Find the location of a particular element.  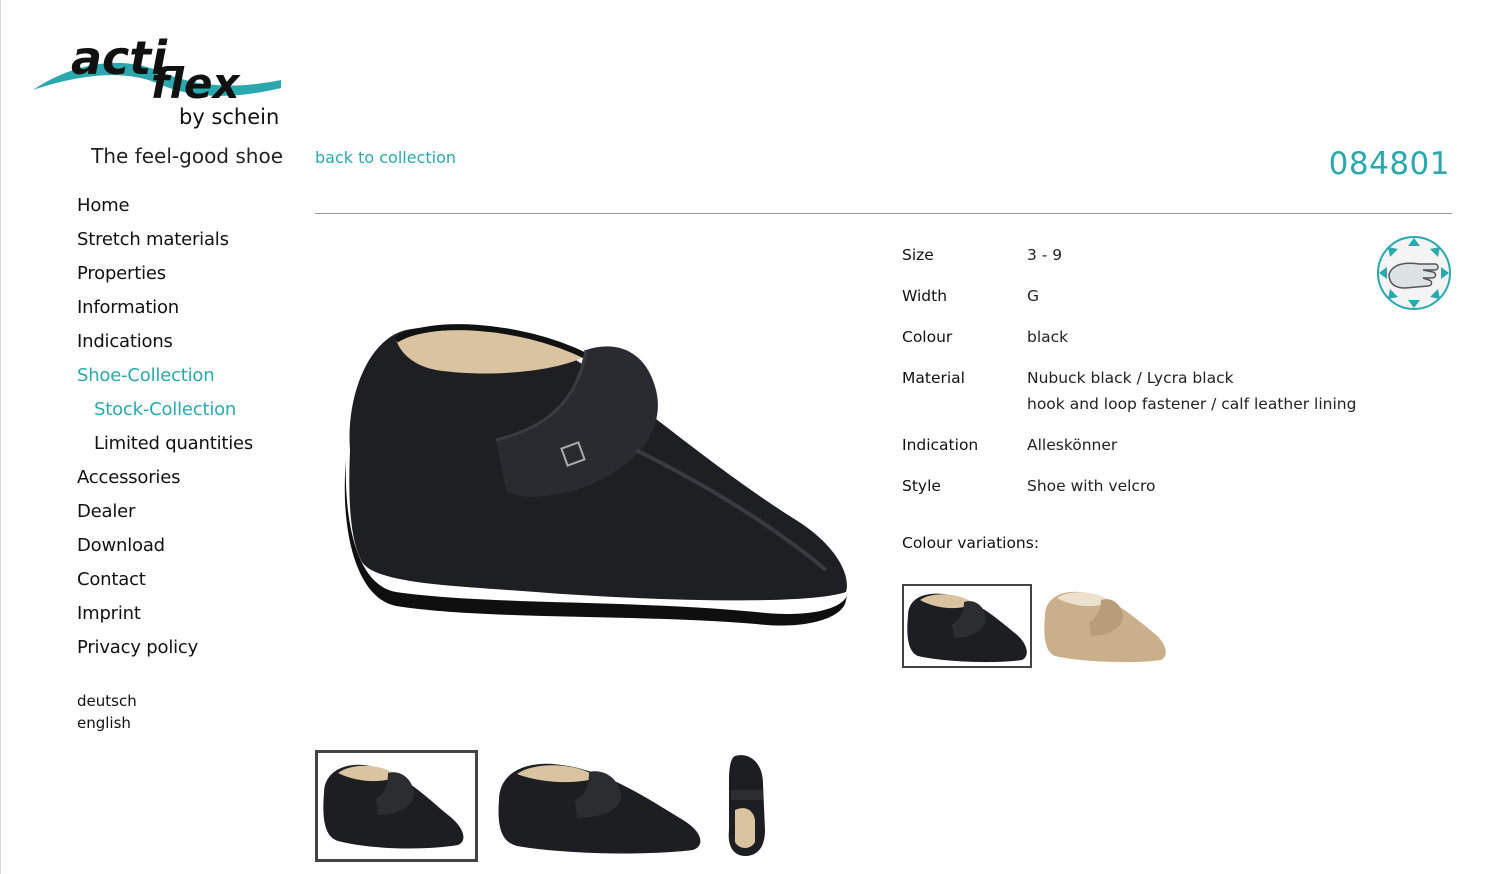

nav-item-privacy-policy: Privacy policy is located at coordinates (187, 651).